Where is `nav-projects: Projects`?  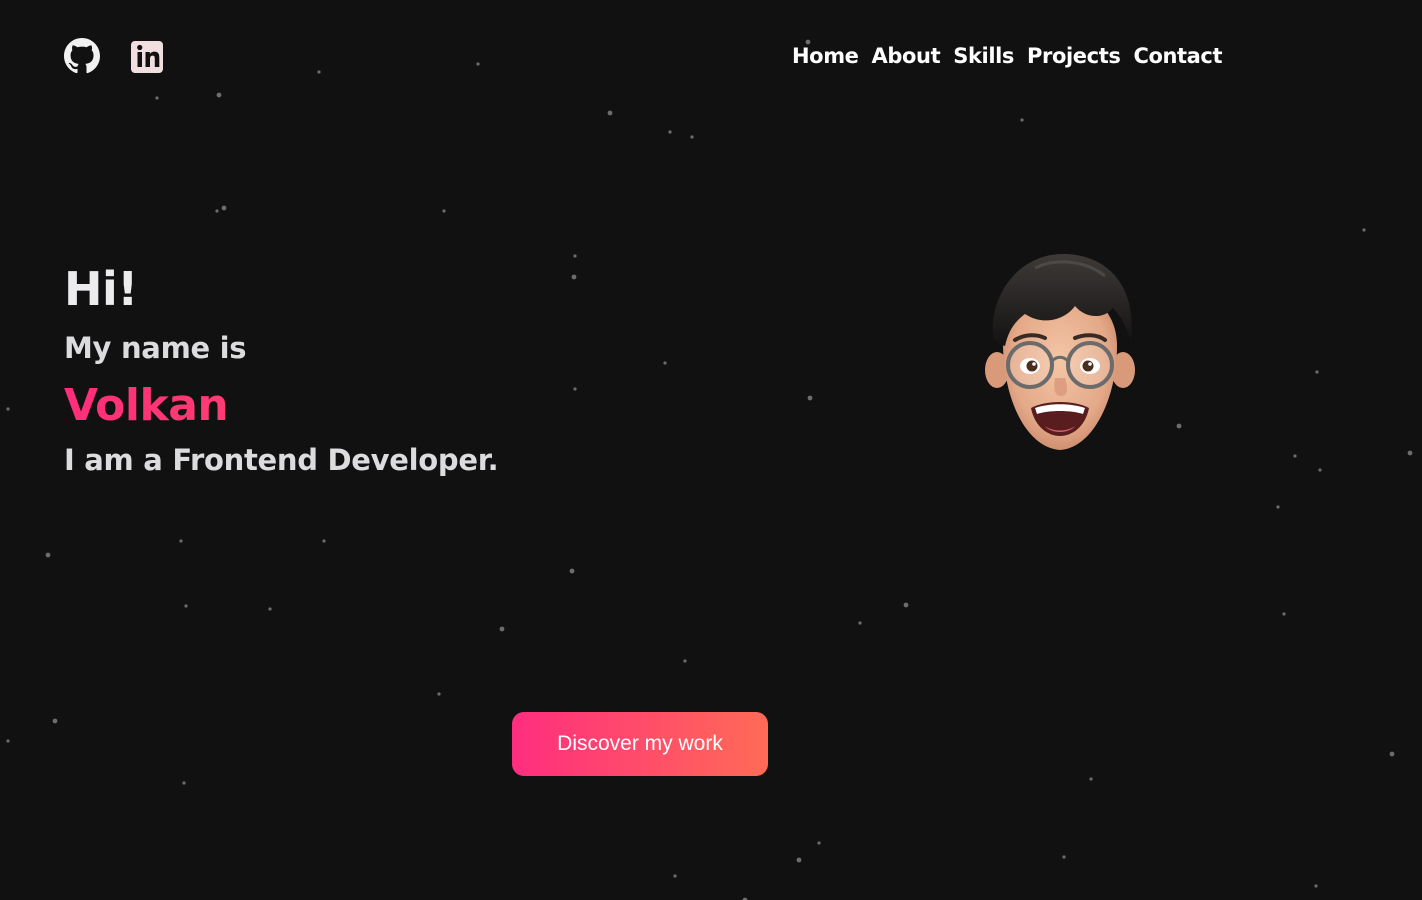 nav-projects: Projects is located at coordinates (1074, 56).